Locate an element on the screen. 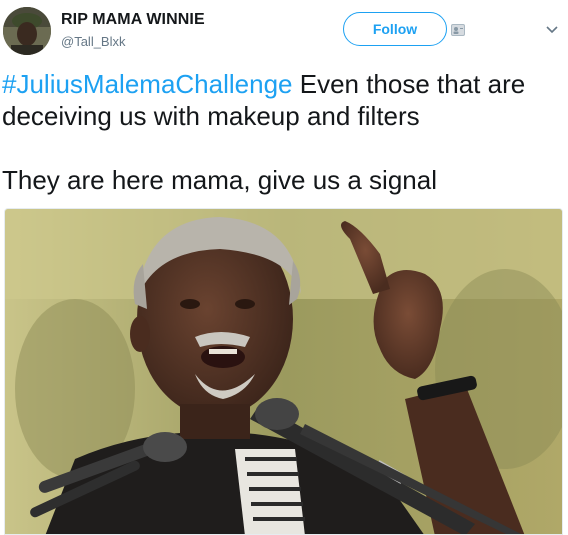 The image size is (568, 535). author-handle: @Tall_Blxk is located at coordinates (93, 41).